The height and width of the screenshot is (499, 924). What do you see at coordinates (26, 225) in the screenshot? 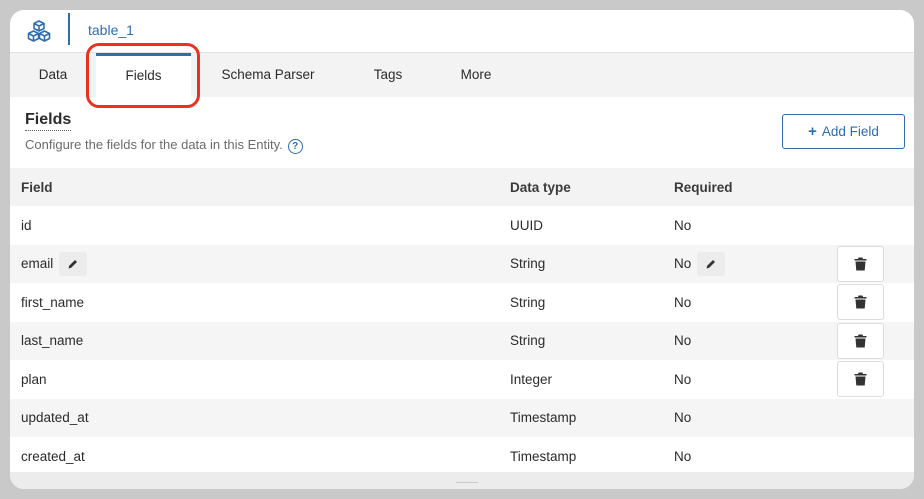
I see `field-name: id` at bounding box center [26, 225].